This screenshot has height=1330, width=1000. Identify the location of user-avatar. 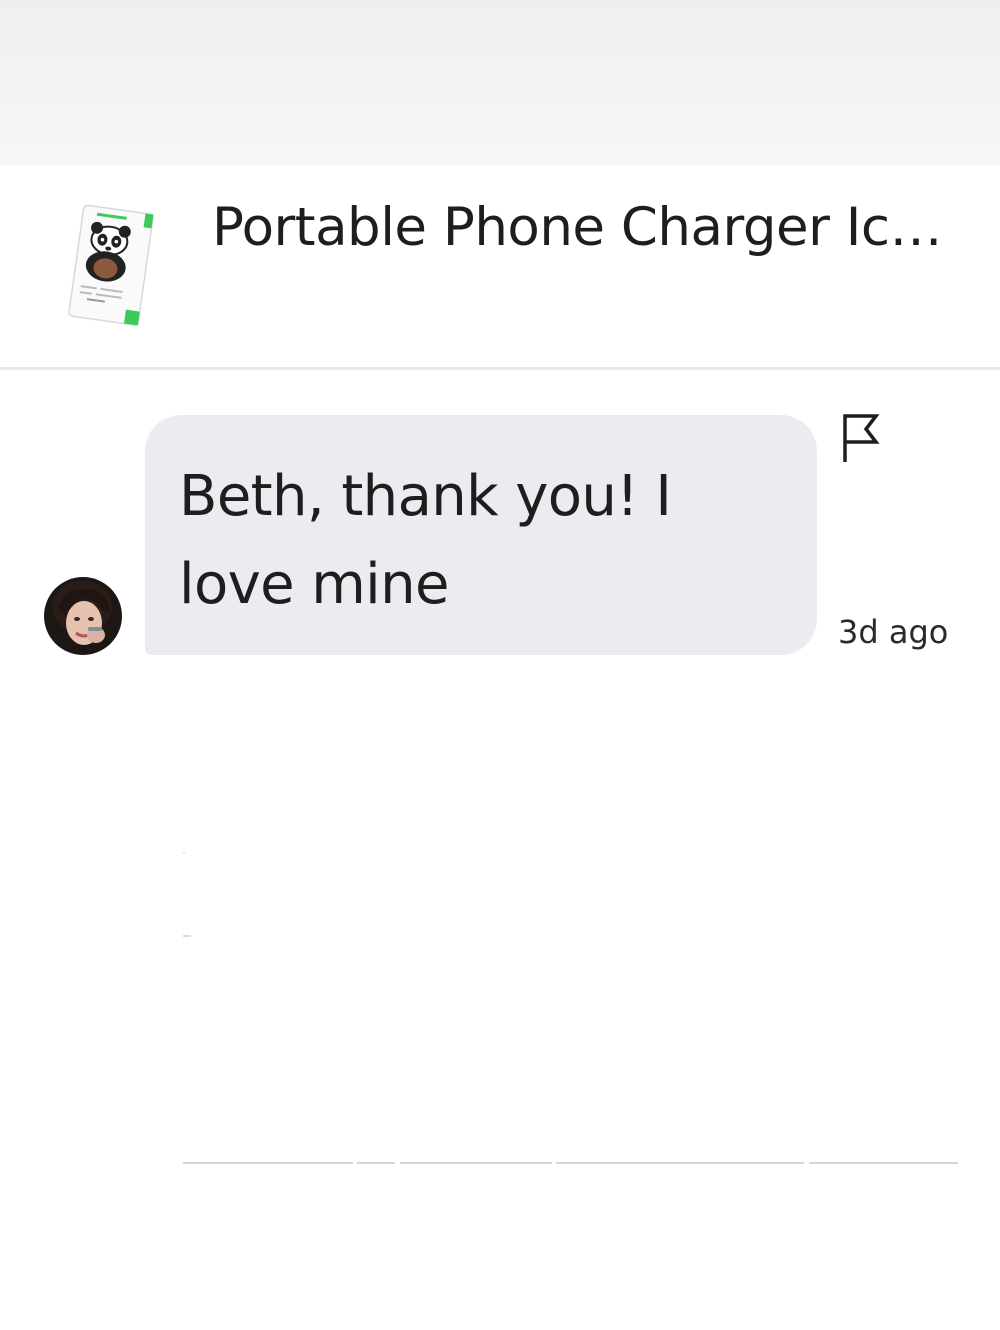
(83, 616).